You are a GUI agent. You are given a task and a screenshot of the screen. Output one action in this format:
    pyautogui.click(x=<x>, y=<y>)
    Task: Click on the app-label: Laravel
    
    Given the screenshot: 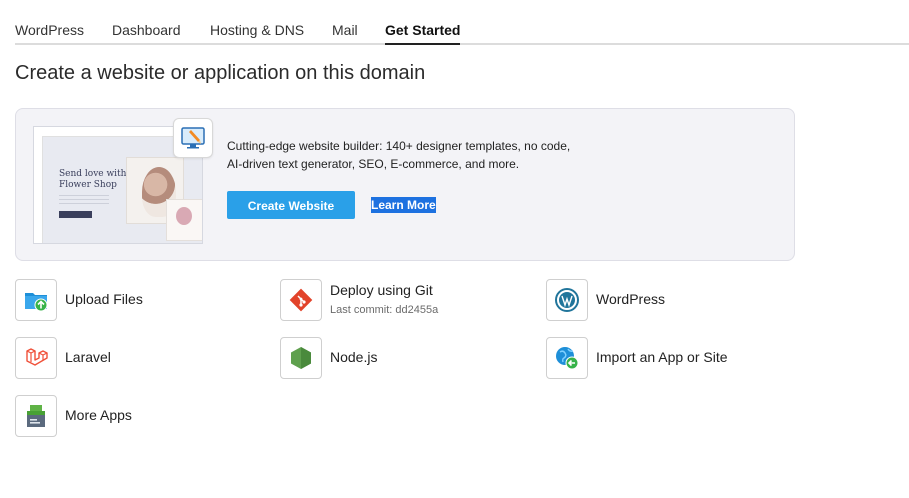 What is the action you would take?
    pyautogui.click(x=88, y=357)
    